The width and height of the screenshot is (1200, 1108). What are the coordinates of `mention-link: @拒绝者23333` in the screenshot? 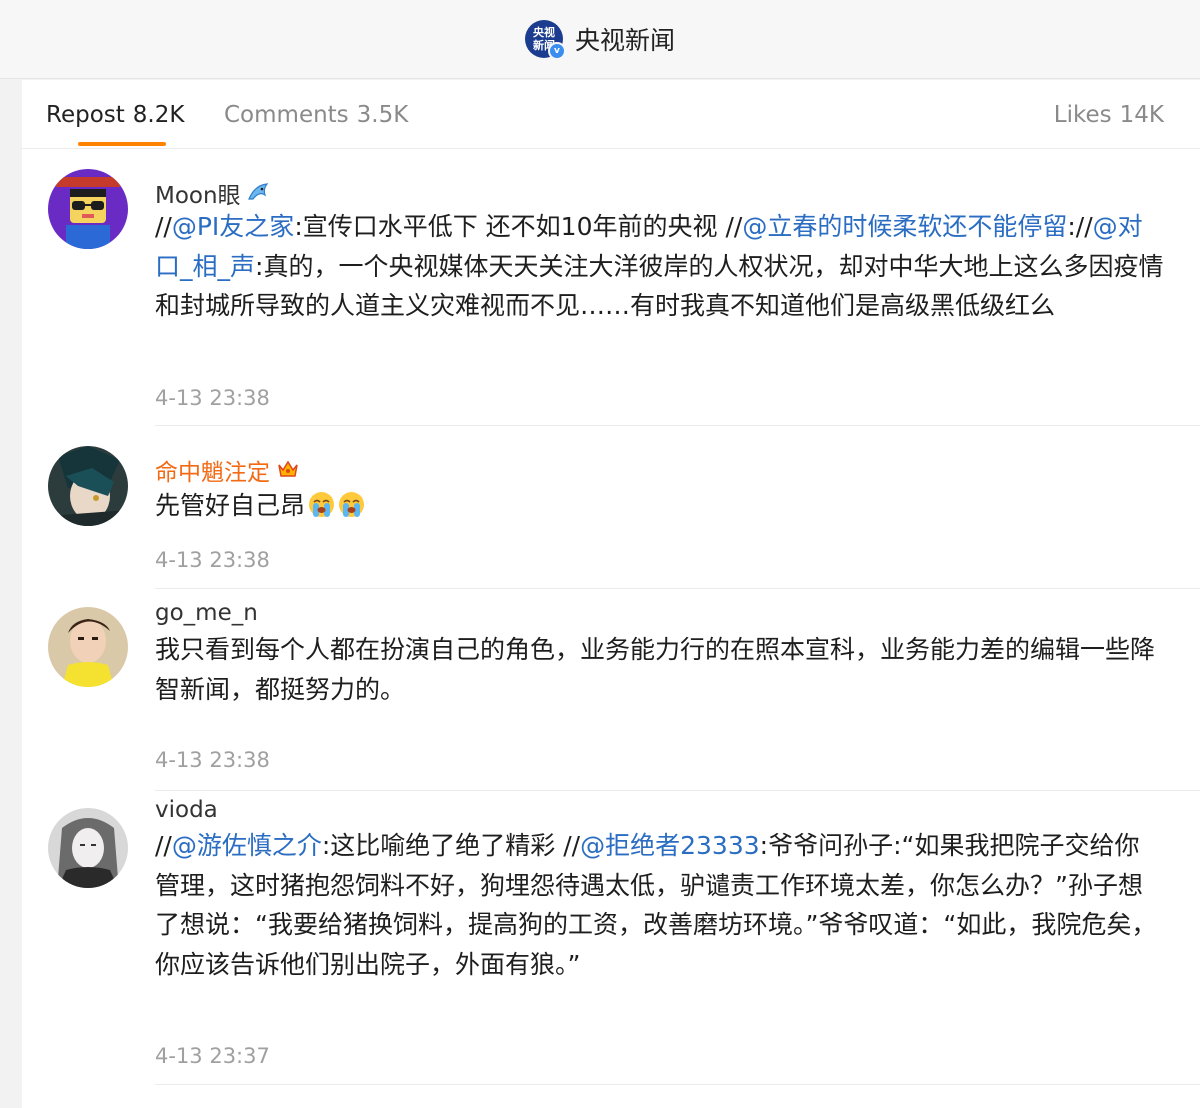 It's located at (670, 845).